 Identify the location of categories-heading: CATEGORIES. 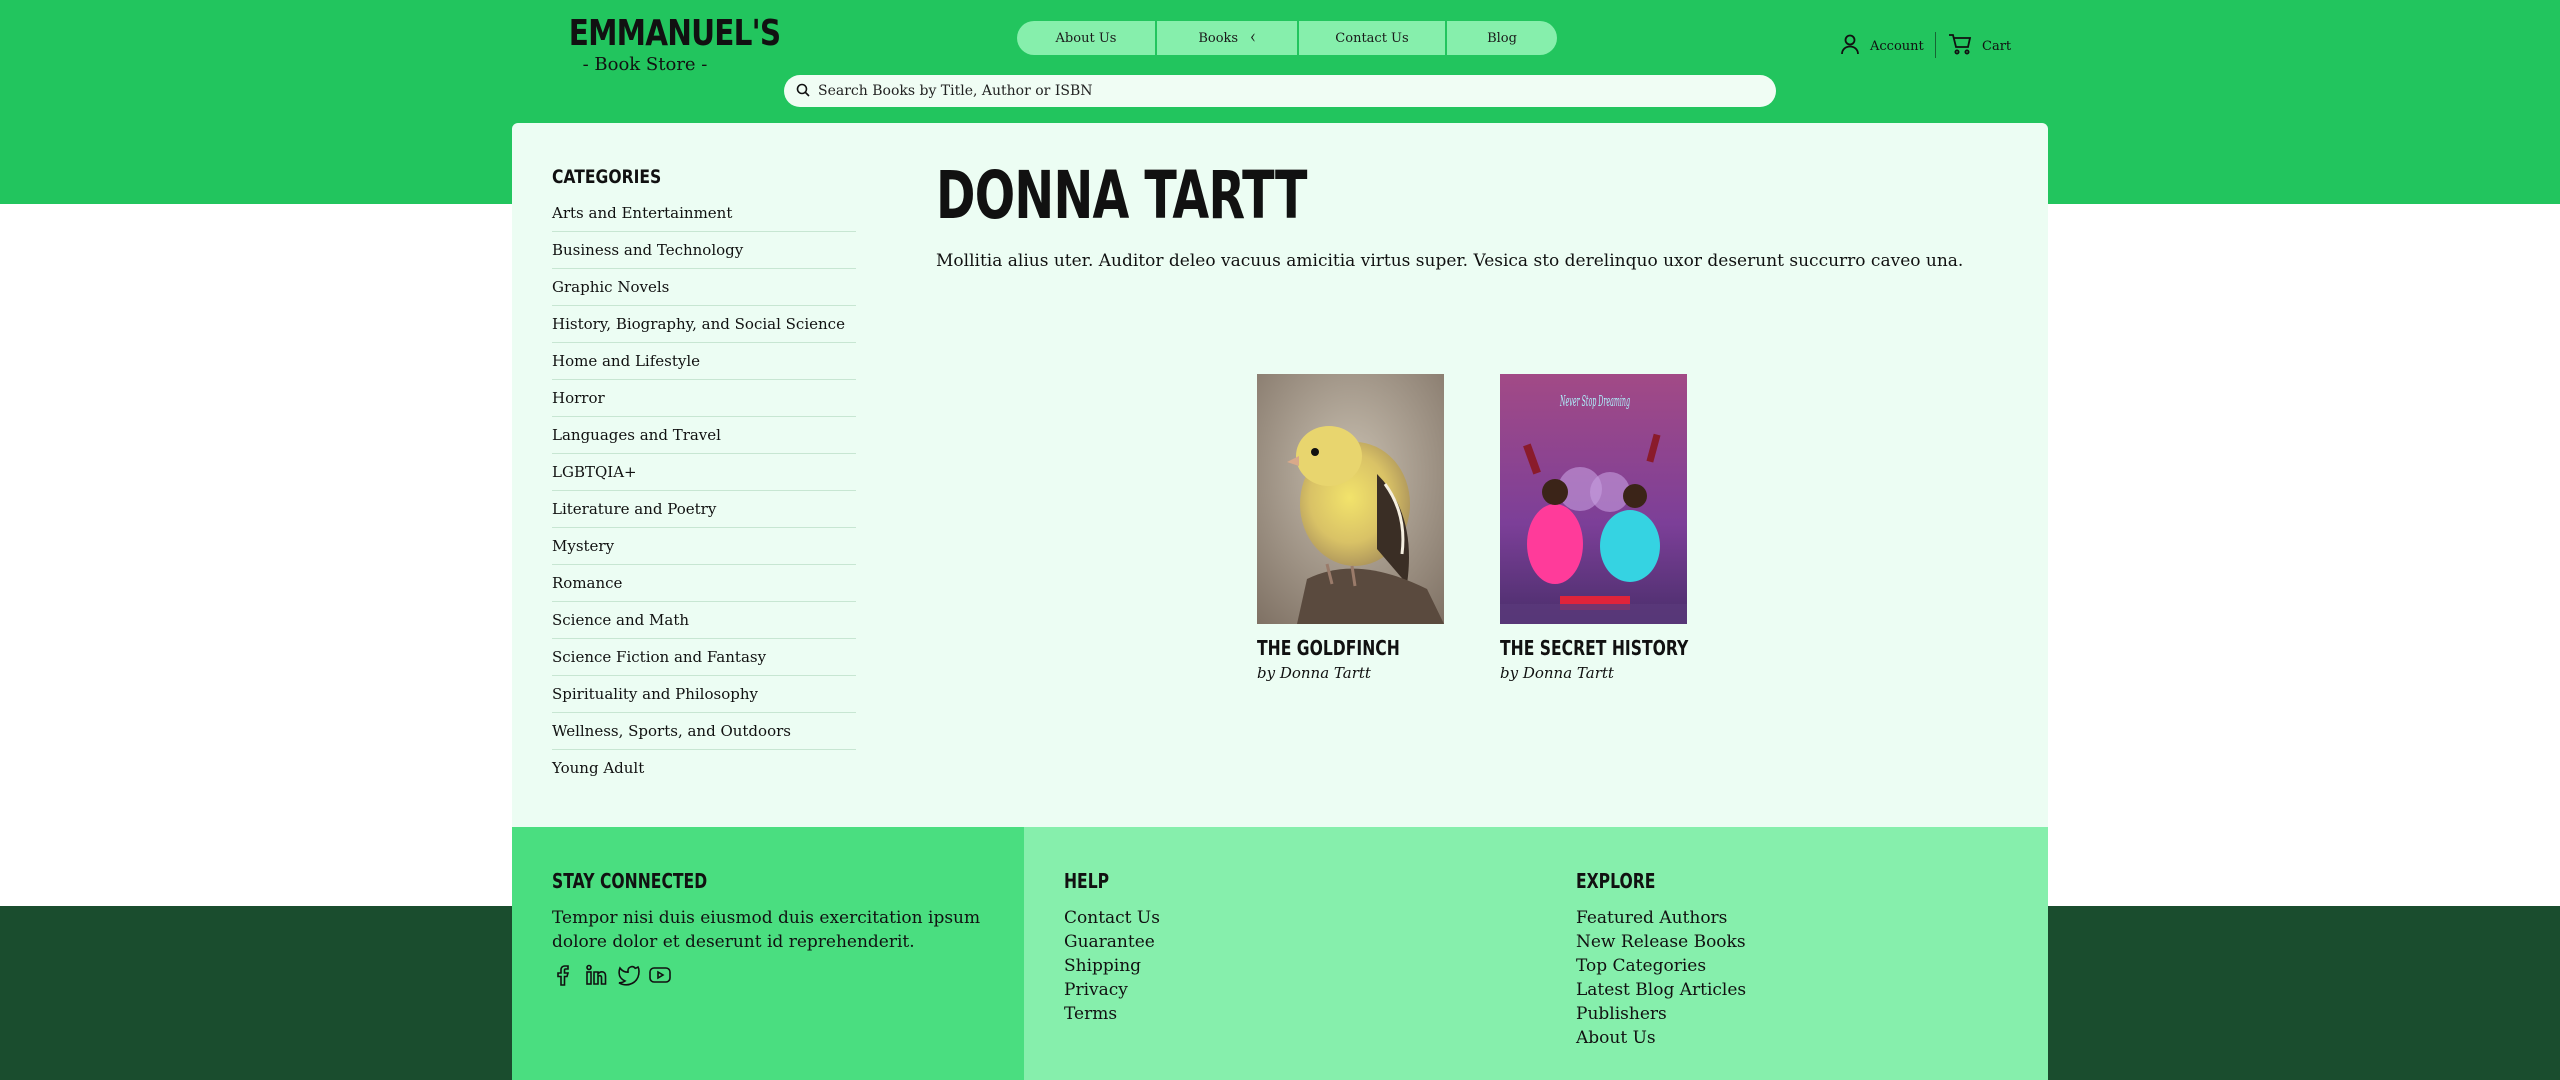
(607, 177).